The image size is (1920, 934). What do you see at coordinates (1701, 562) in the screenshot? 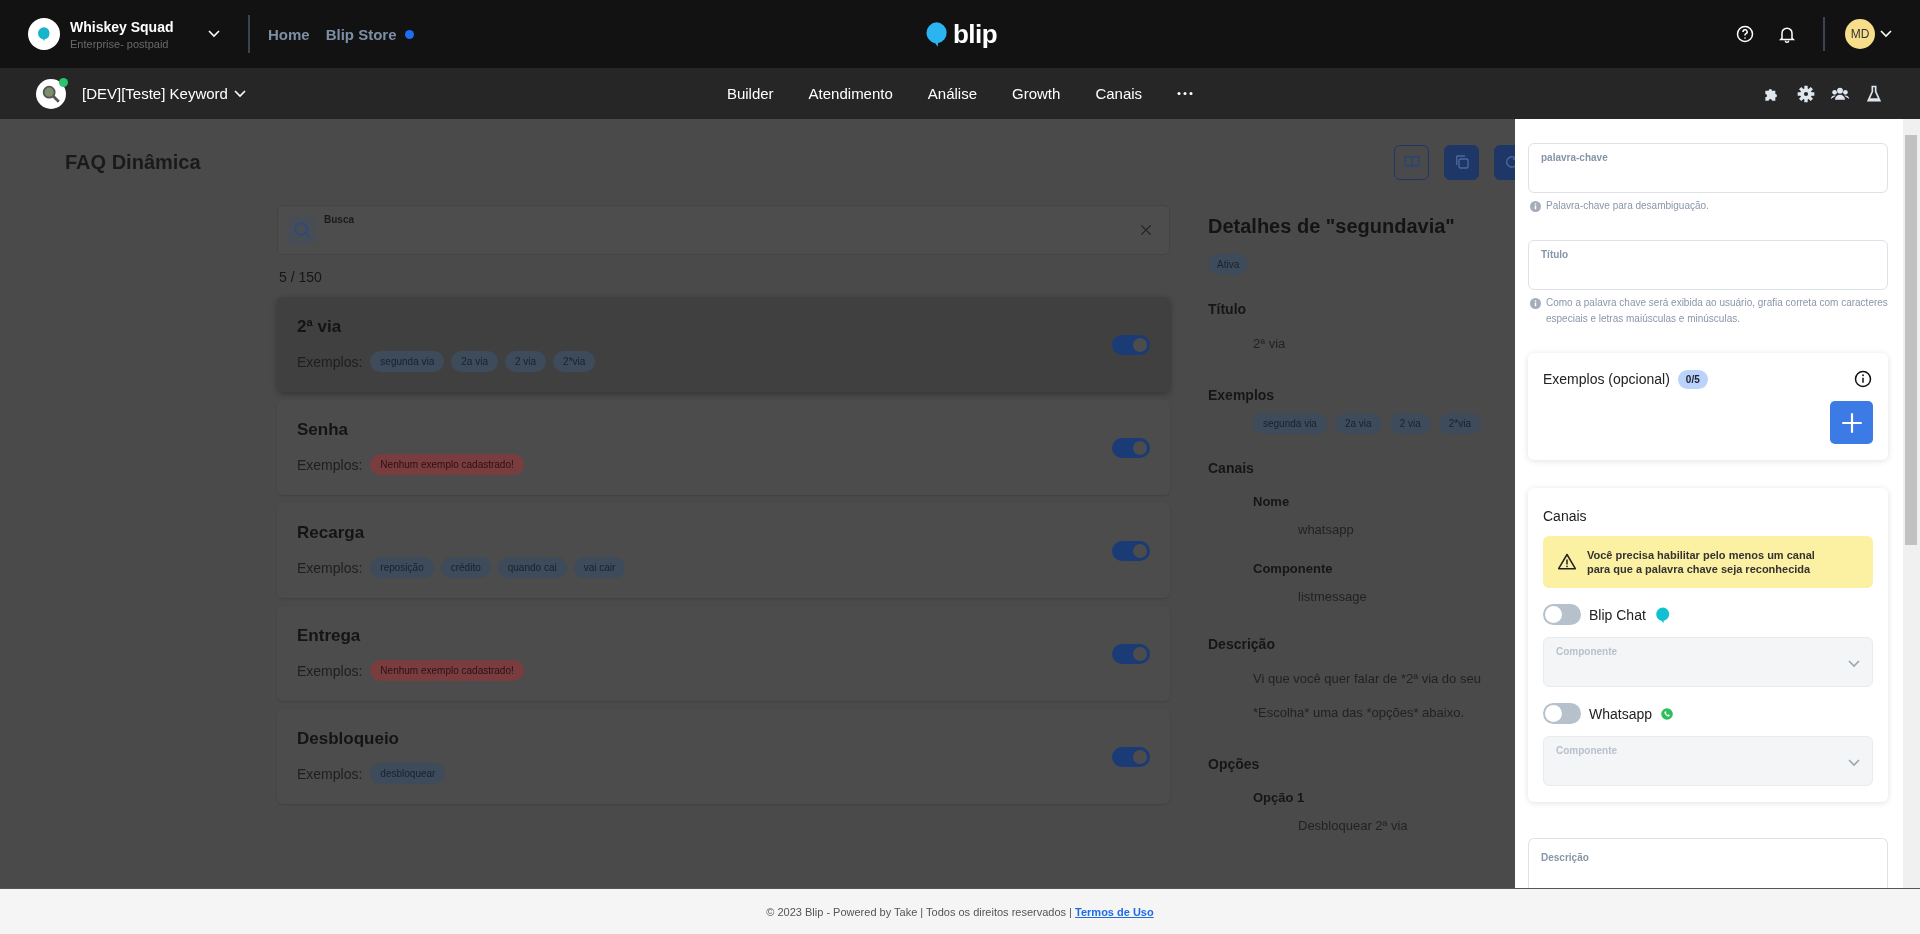
I see `warning-text: Você precisa habilitar pelo menos um canal para que a palavra chave seja reconhecida` at bounding box center [1701, 562].